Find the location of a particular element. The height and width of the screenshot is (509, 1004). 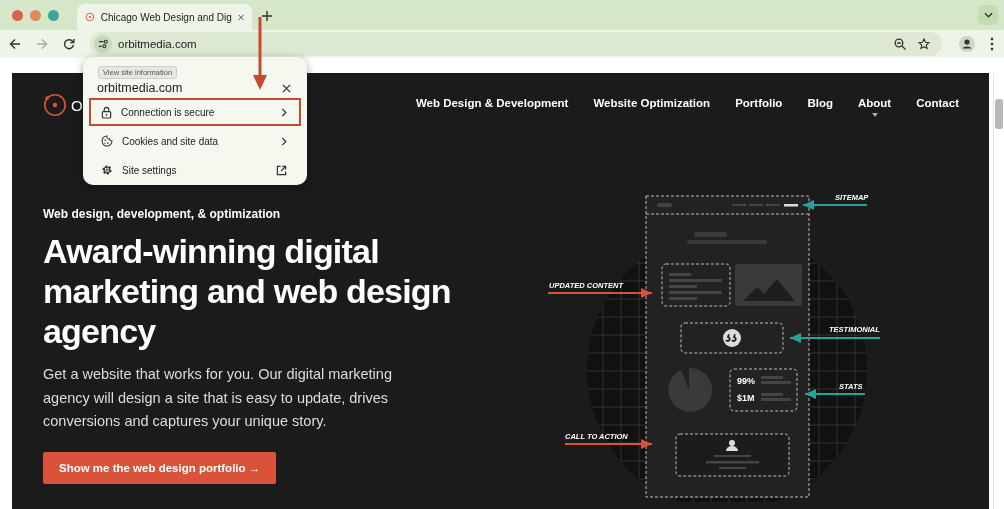

stat-value: $1M is located at coordinates (746, 398).